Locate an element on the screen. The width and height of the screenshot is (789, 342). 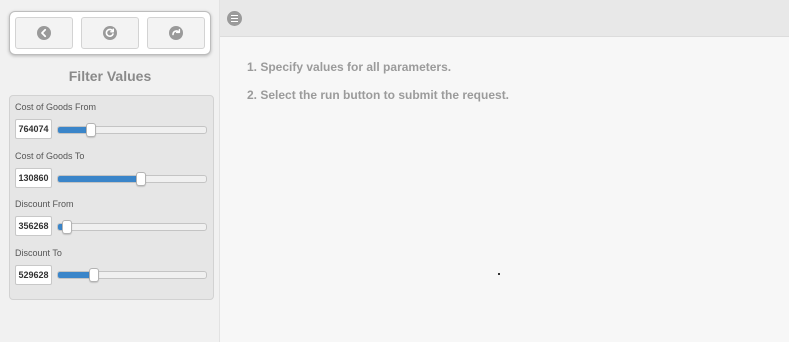
cost-to-slider is located at coordinates (132, 179).